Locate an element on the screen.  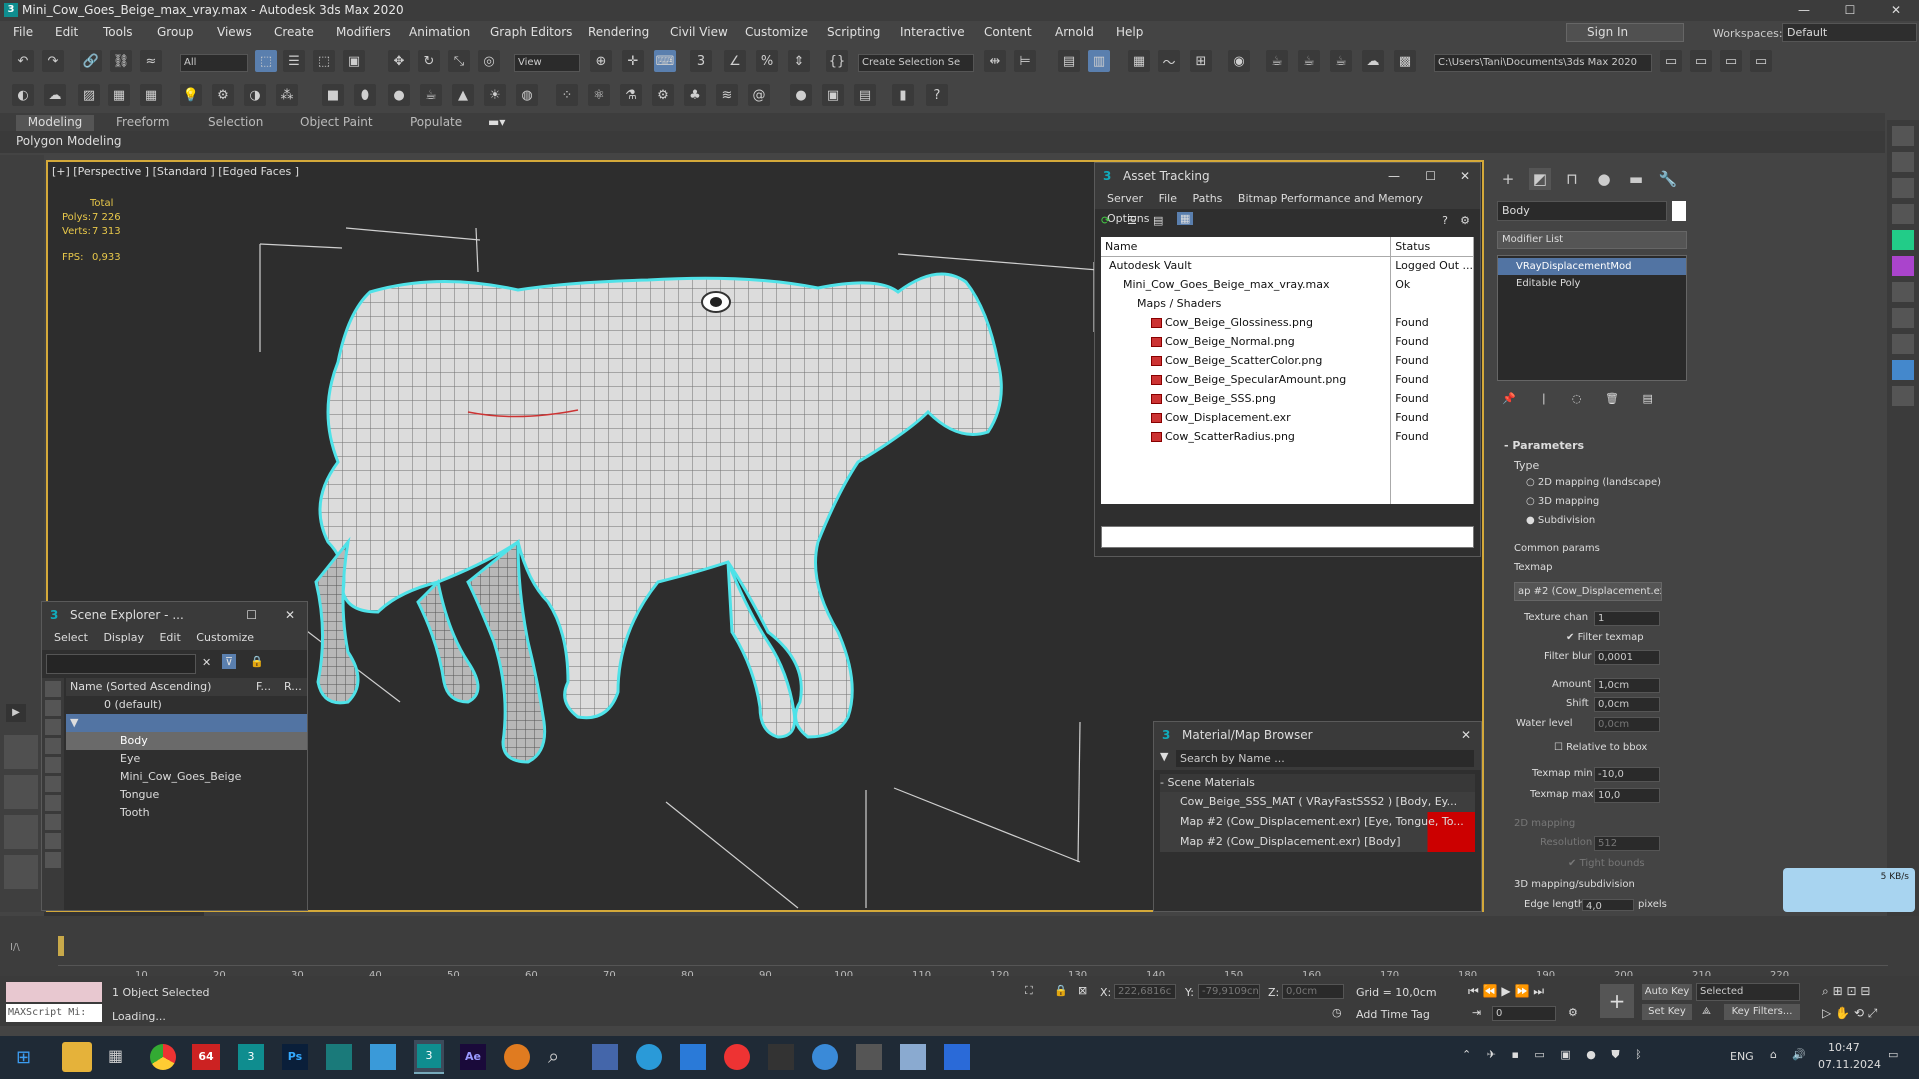
scene-row-cow-layer: ▼ is located at coordinates (186, 723).